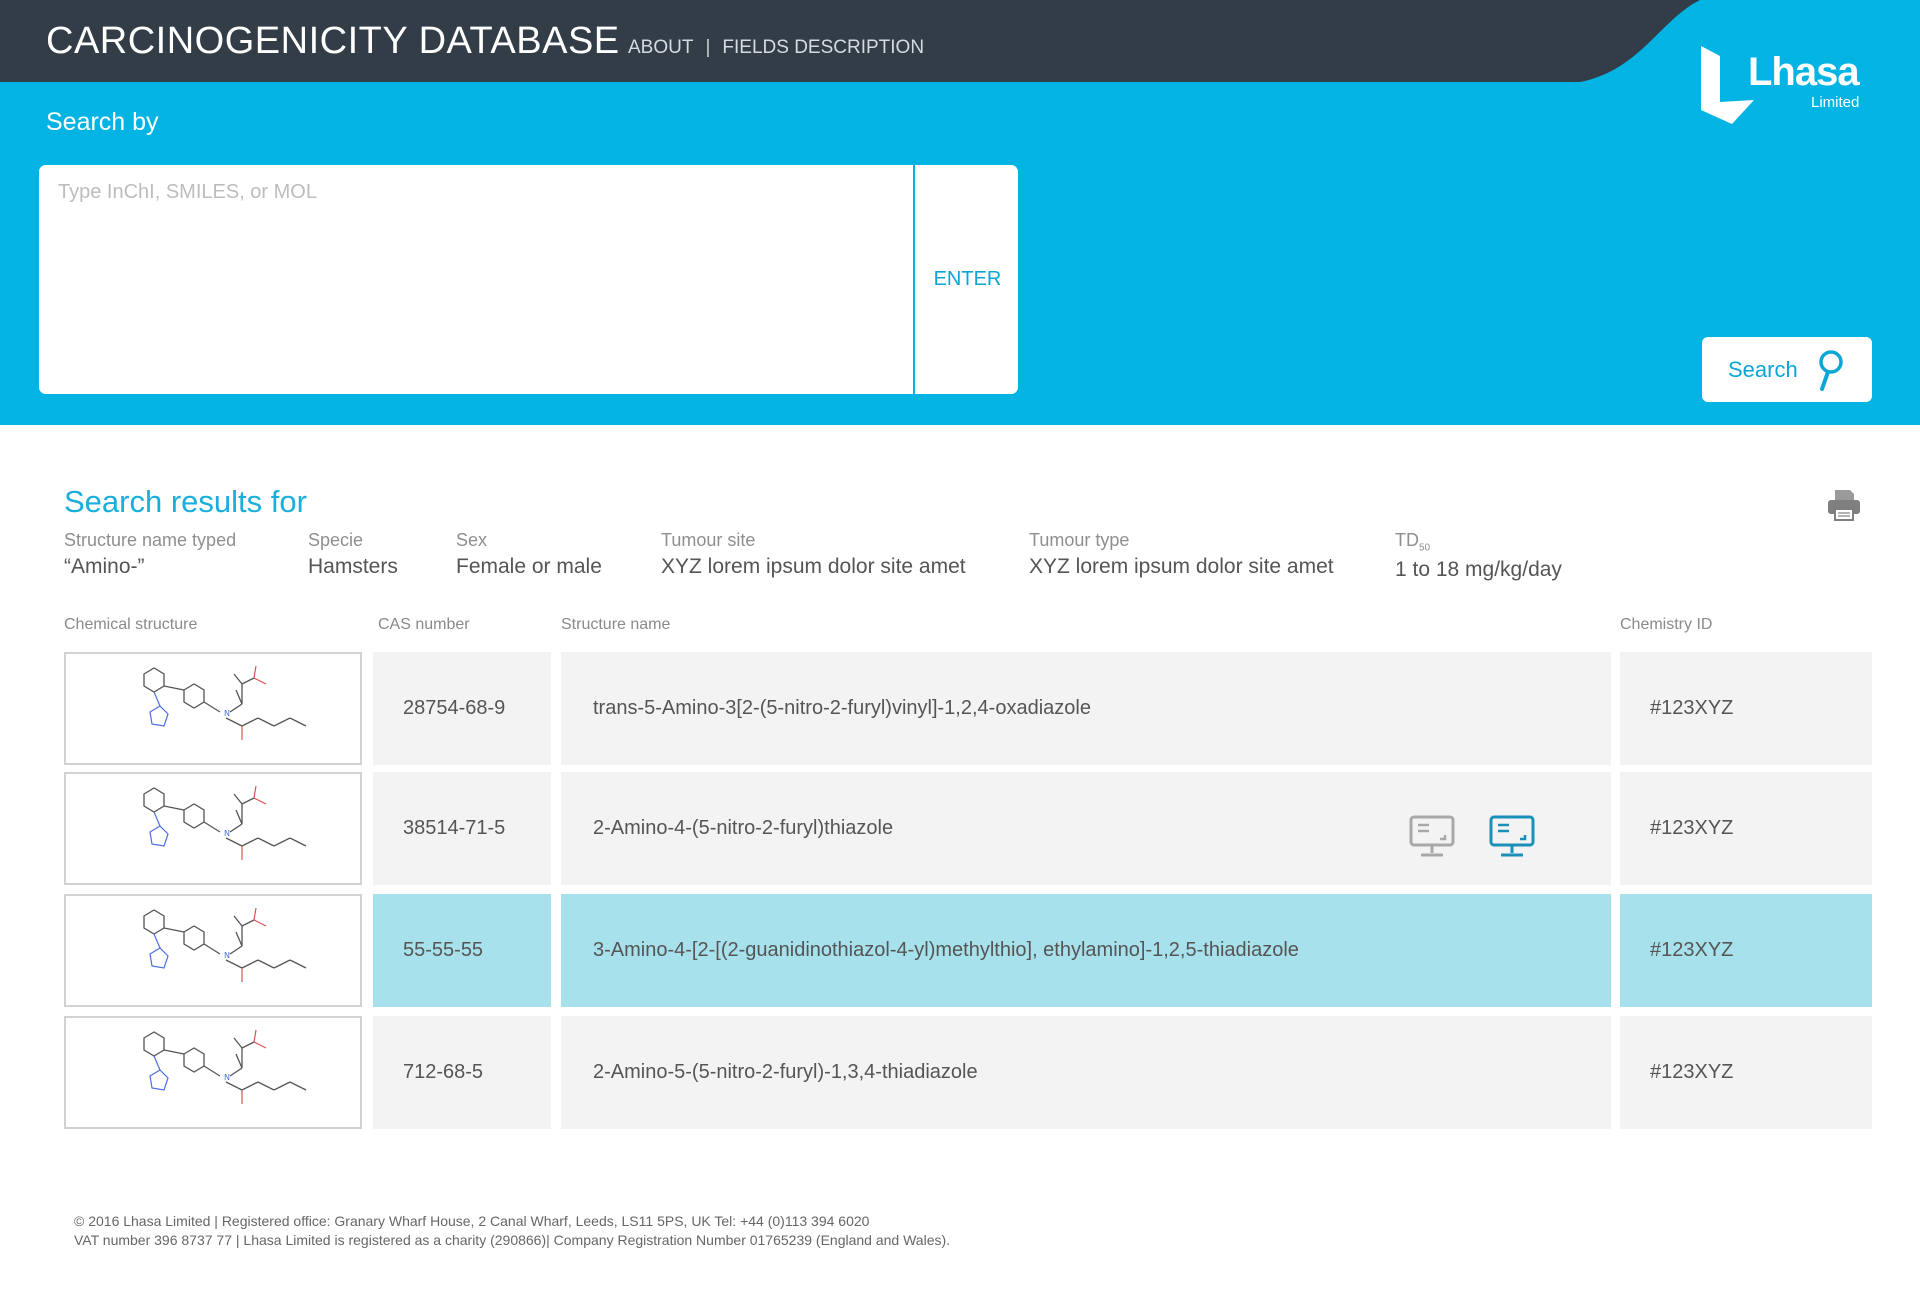 Image resolution: width=1920 pixels, height=1299 pixels. What do you see at coordinates (424, 624) in the screenshot?
I see `column-header-cas: CAS number` at bounding box center [424, 624].